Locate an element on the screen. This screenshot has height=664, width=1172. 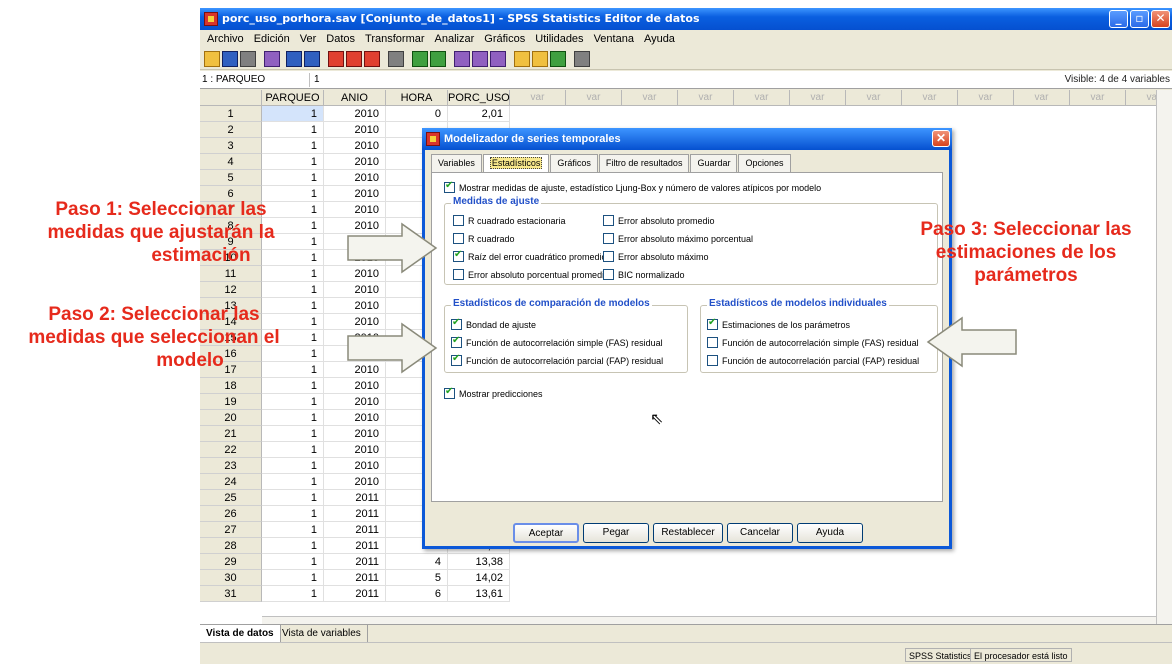
menu-utilidades: Utilidades is located at coordinates (559, 39).